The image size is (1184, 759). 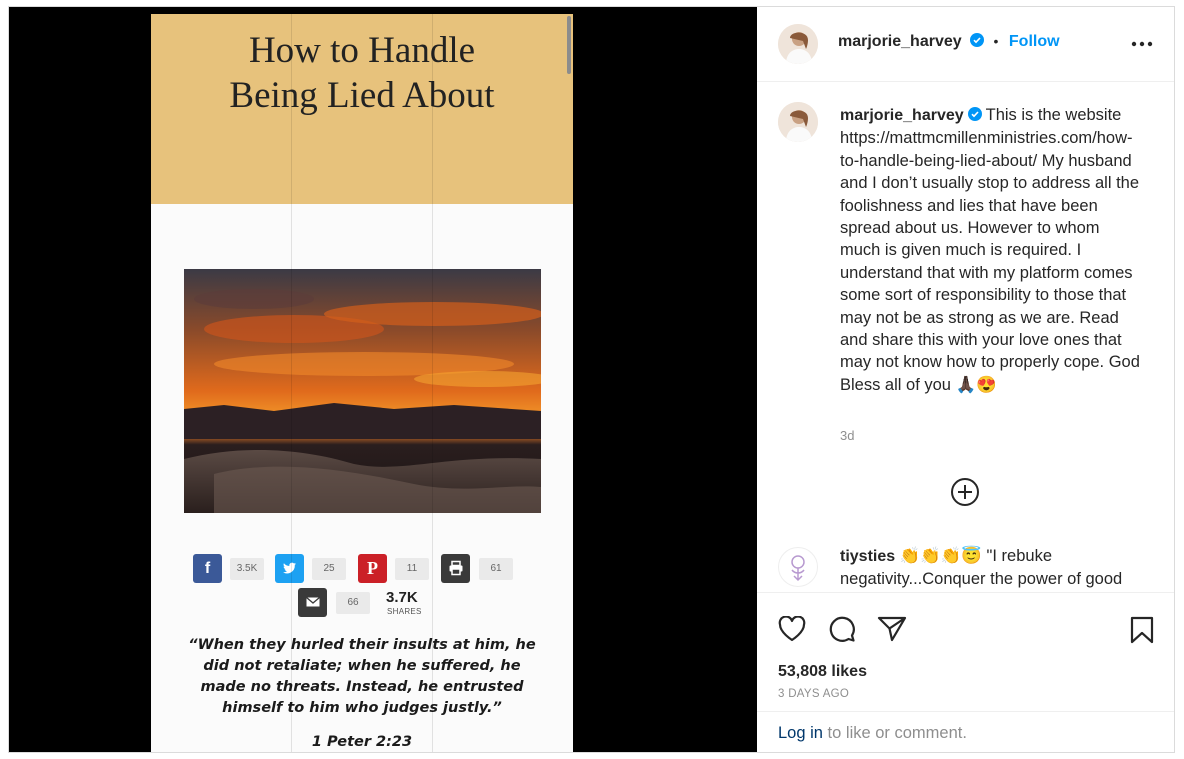 I want to click on add-circle-icon, so click(x=965, y=492).